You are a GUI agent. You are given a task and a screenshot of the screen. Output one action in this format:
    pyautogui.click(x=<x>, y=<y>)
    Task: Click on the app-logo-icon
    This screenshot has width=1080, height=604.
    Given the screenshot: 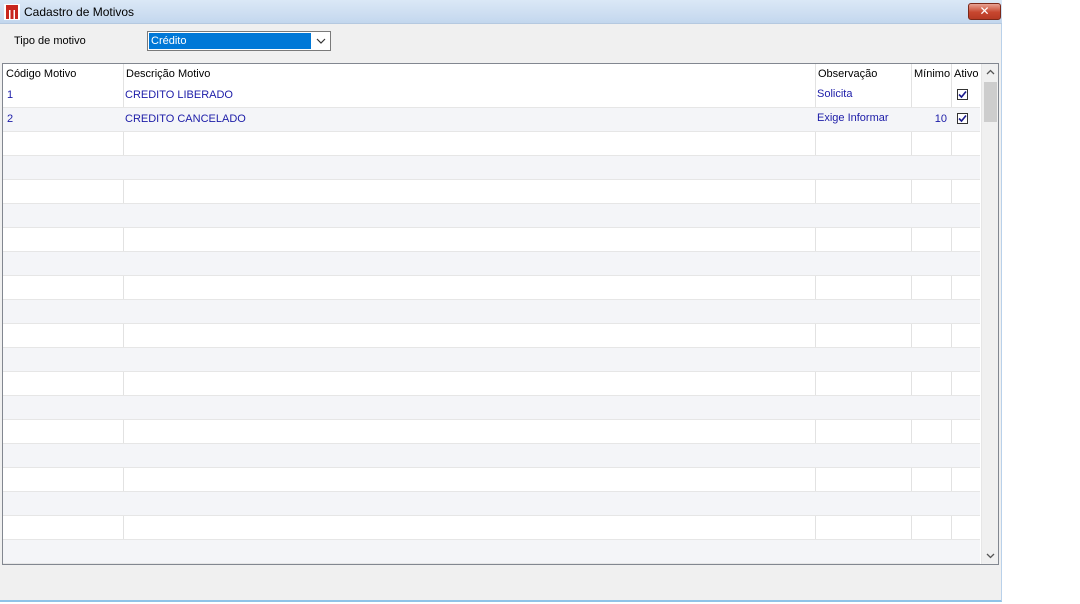 What is the action you would take?
    pyautogui.click(x=12, y=12)
    